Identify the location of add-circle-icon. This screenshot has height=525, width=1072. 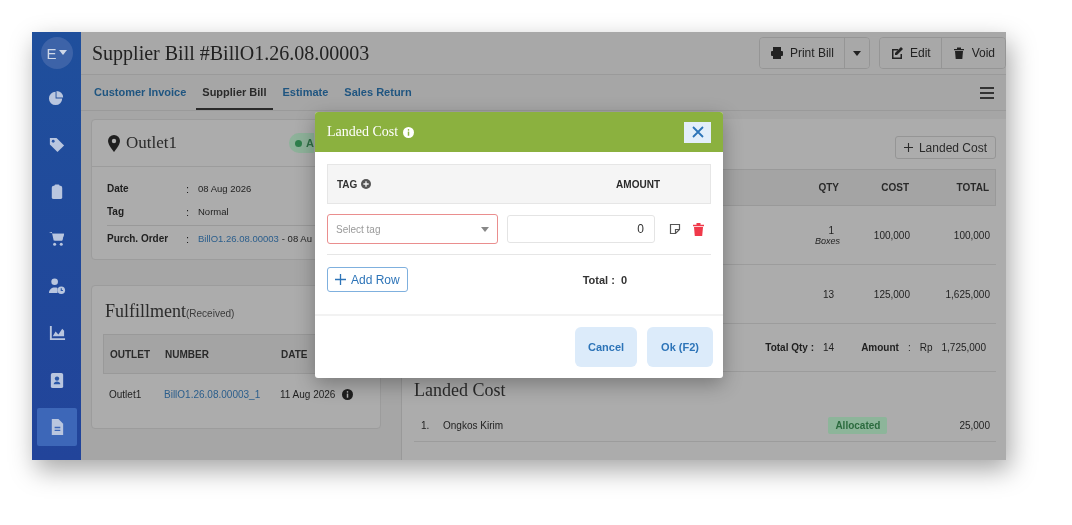
(366, 184).